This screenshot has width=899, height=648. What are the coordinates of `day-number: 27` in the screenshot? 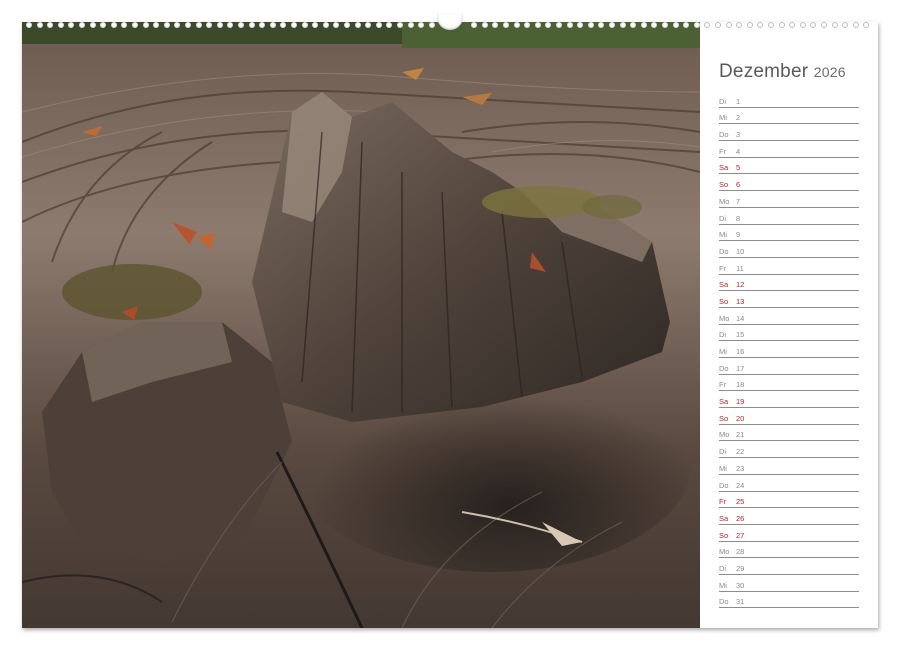 It's located at (740, 535).